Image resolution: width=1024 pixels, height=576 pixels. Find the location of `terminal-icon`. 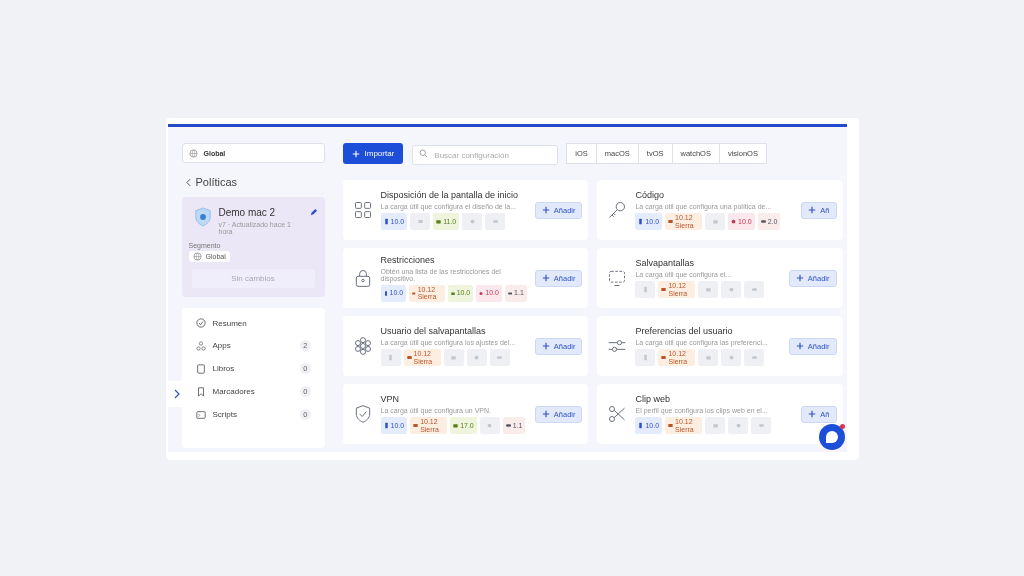

terminal-icon is located at coordinates (200, 414).